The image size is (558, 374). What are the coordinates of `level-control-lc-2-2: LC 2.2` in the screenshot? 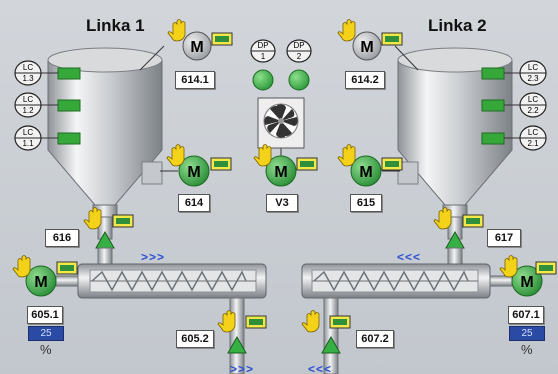 It's located at (533, 105).